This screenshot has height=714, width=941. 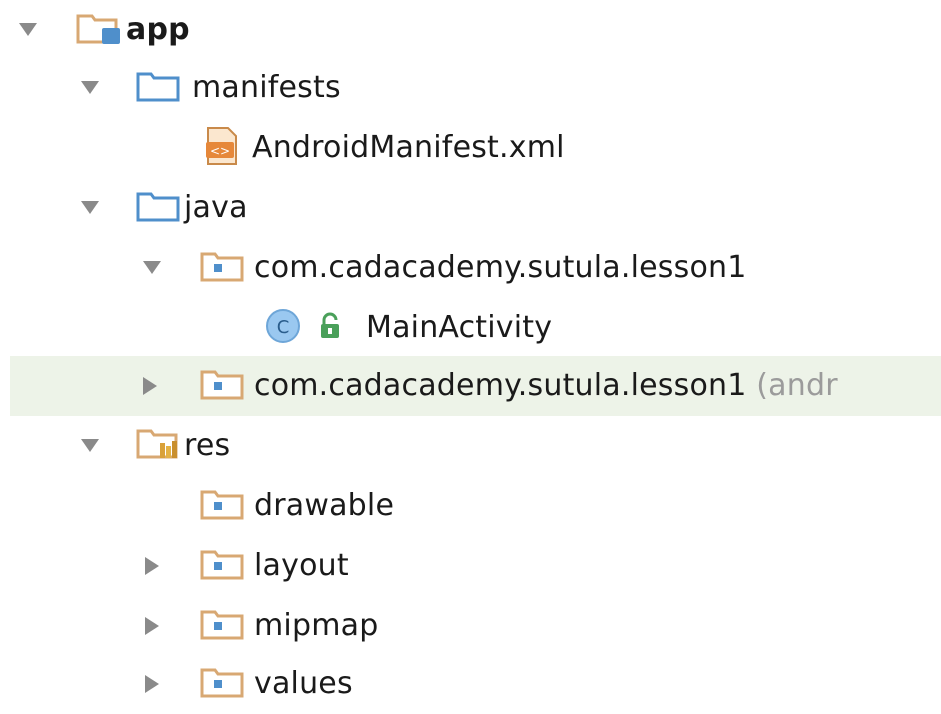 I want to click on tree-node-label: java, so click(x=216, y=207).